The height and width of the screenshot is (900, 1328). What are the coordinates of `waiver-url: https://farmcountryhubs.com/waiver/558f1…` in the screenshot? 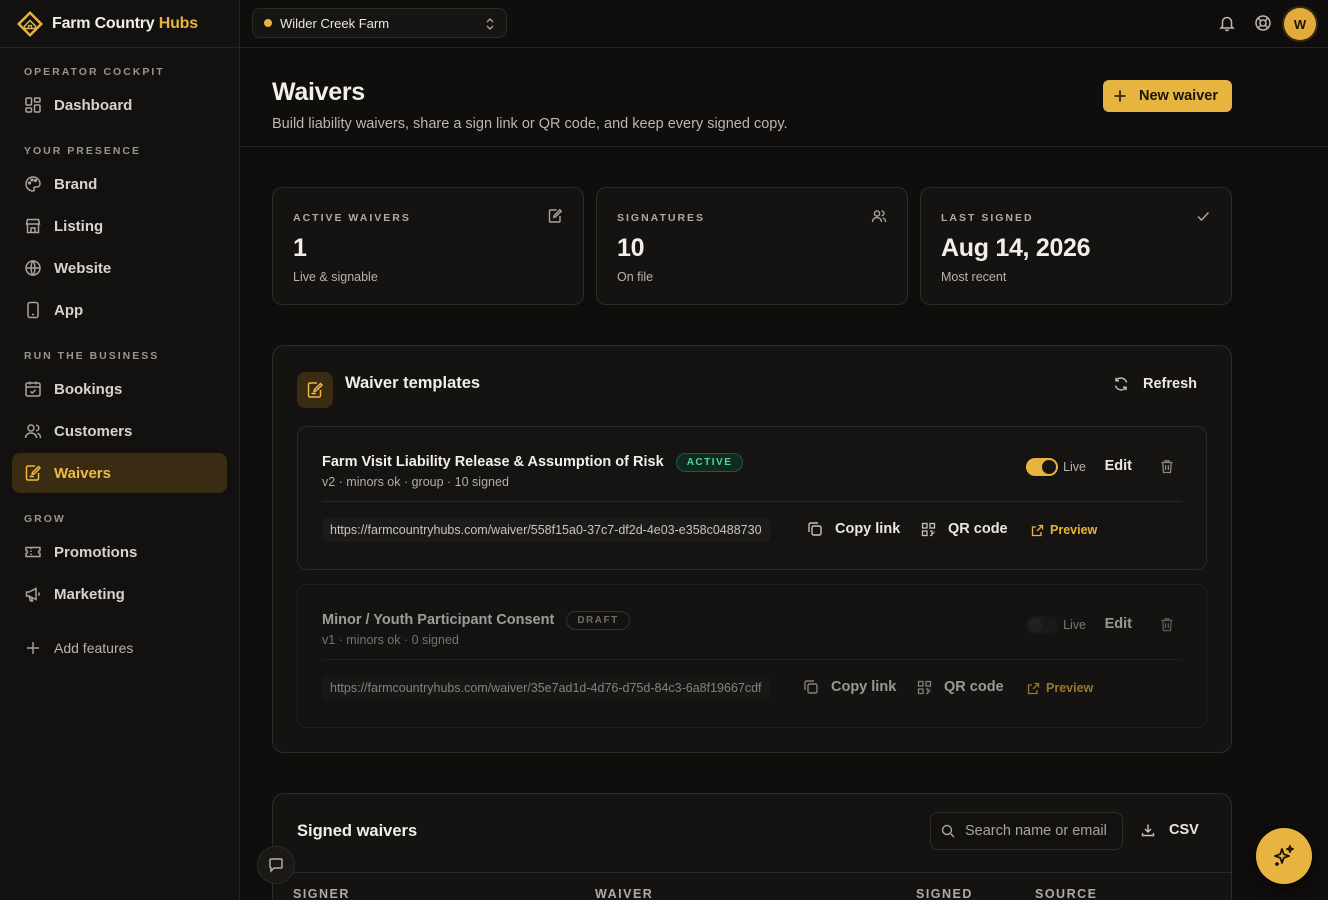 It's located at (546, 530).